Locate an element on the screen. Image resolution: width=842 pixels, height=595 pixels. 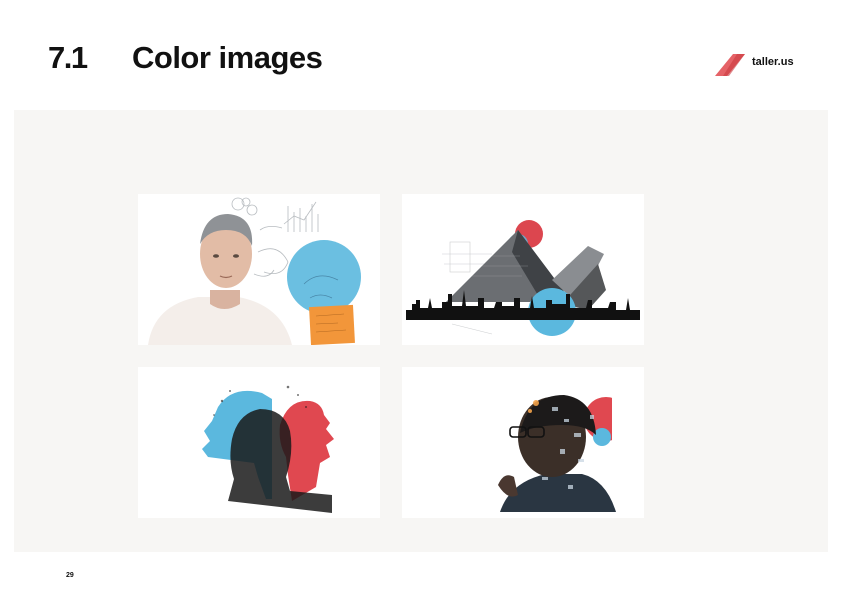
brand-name: taller.us is located at coordinates (773, 62).